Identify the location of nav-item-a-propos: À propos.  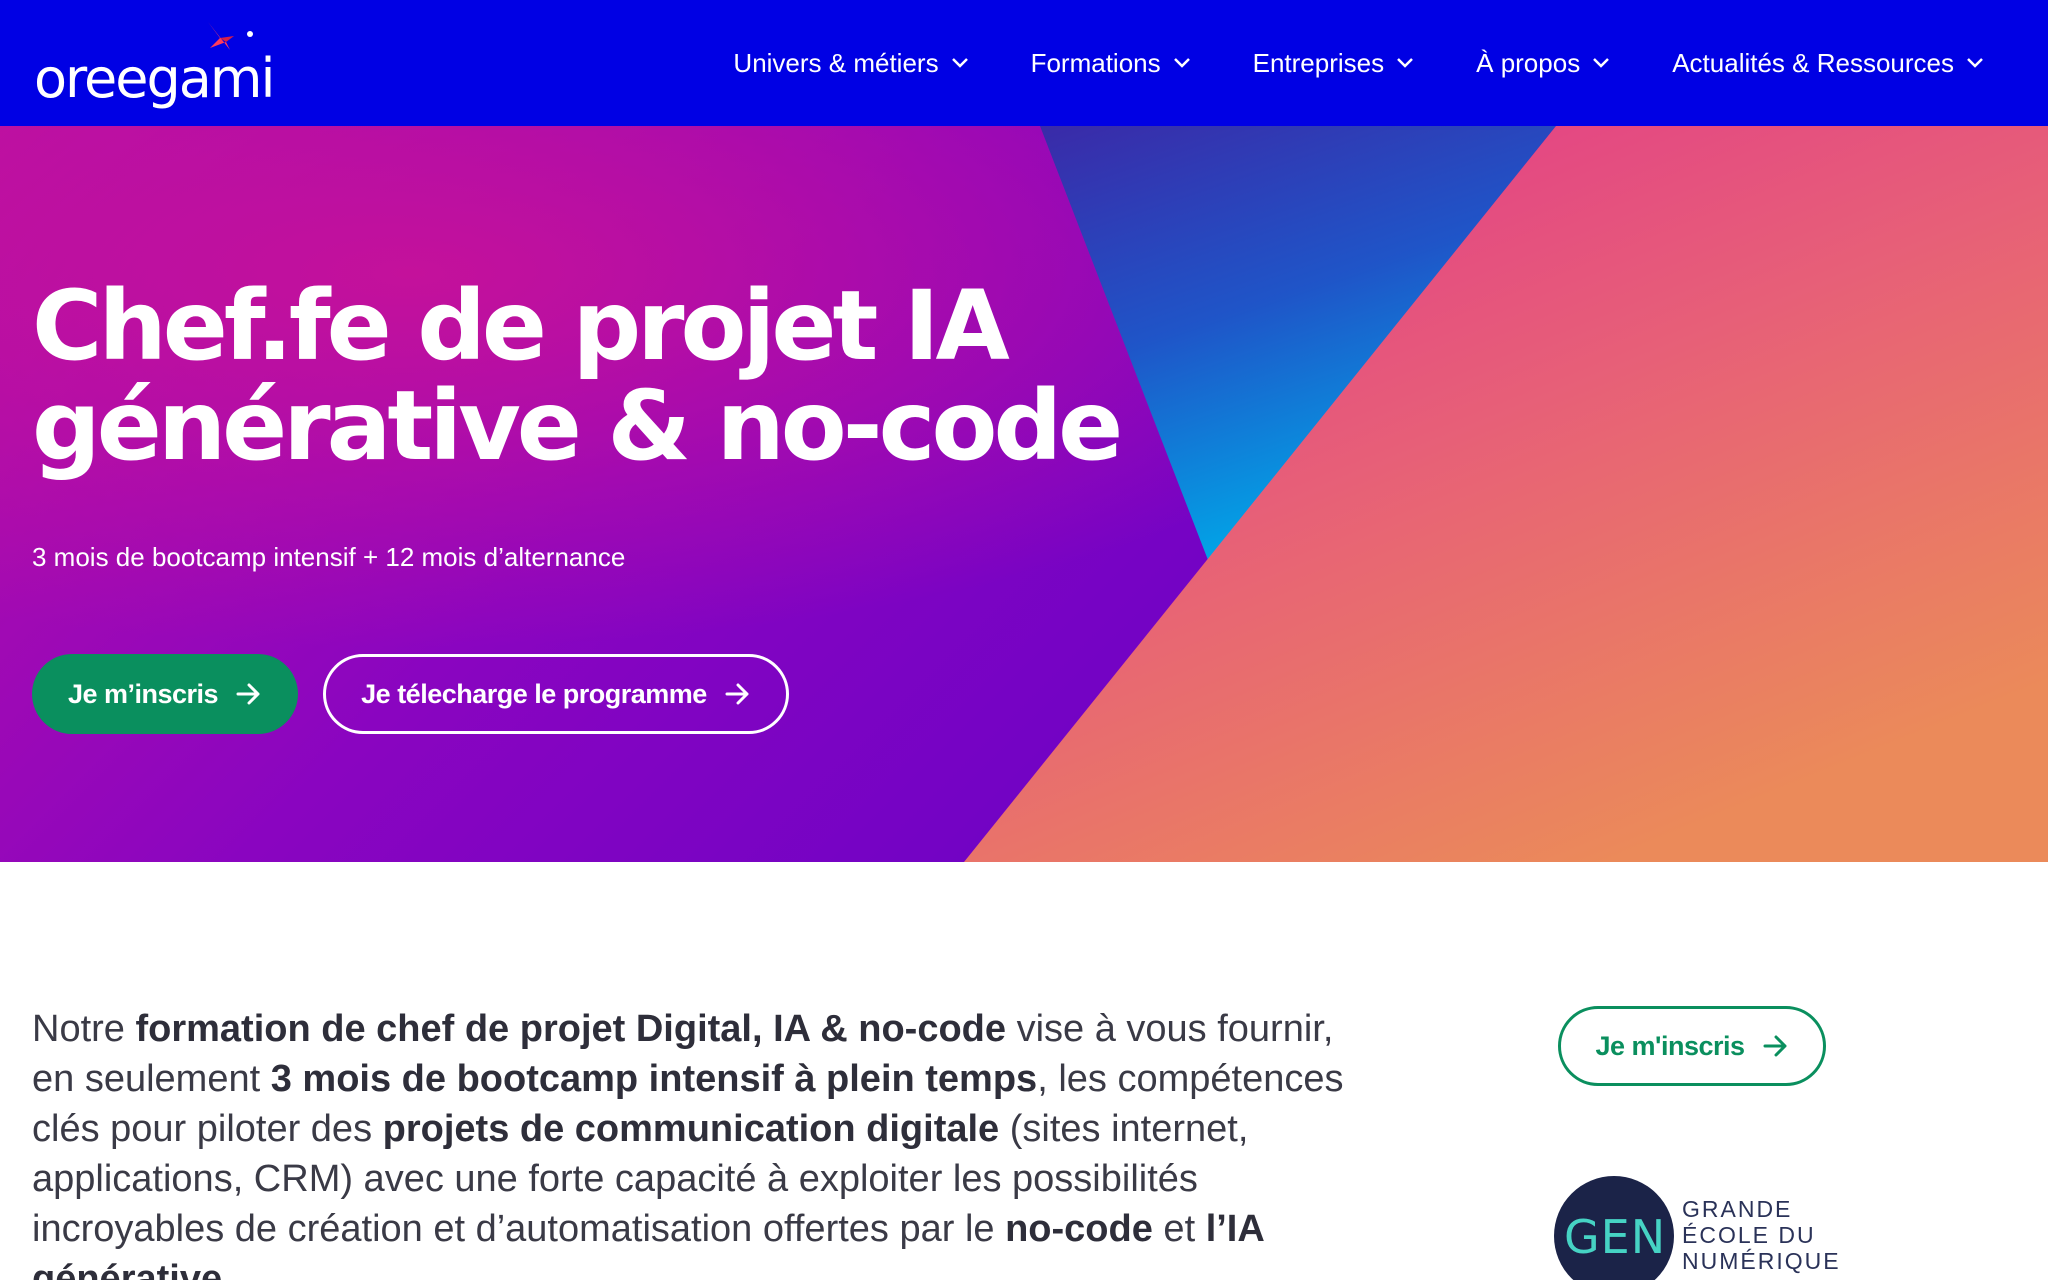
(1543, 63).